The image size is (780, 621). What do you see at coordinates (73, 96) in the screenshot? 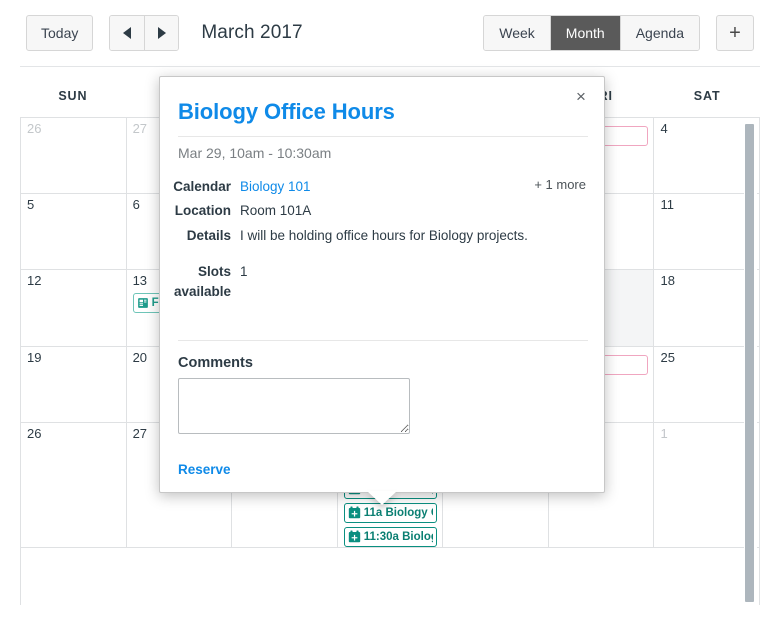
I see `weekday-header-sun: SUN` at bounding box center [73, 96].